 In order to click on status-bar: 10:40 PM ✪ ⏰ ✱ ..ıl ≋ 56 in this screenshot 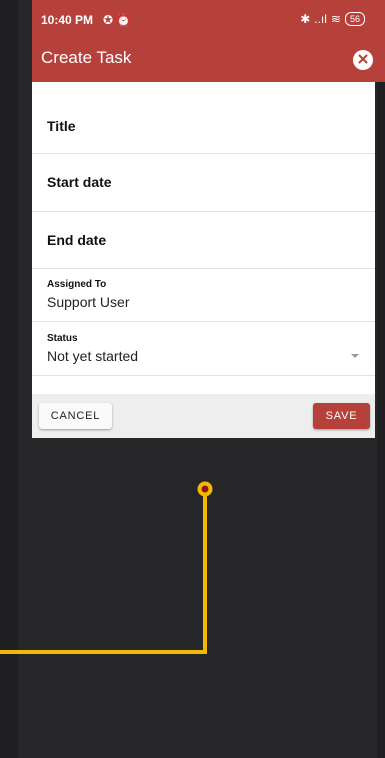, I will do `click(208, 20)`.